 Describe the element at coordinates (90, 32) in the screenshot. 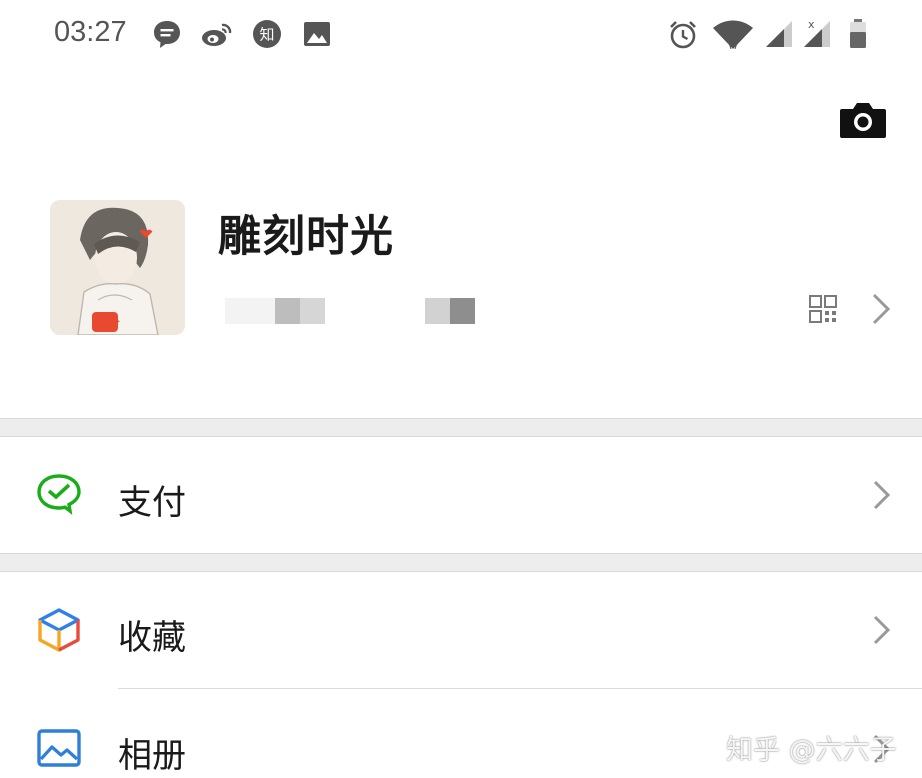

I see `status-time: 03:27` at that location.